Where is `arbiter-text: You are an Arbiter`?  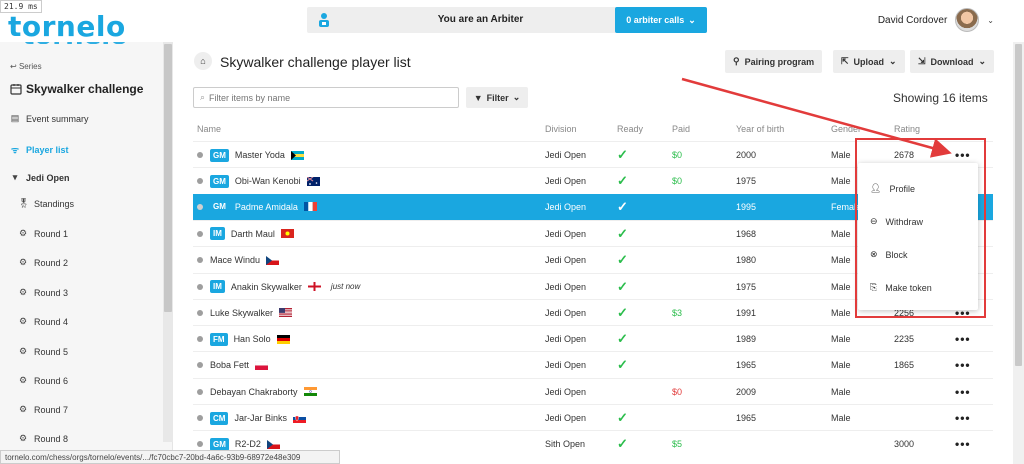
arbiter-text: You are an Arbiter is located at coordinates (480, 19).